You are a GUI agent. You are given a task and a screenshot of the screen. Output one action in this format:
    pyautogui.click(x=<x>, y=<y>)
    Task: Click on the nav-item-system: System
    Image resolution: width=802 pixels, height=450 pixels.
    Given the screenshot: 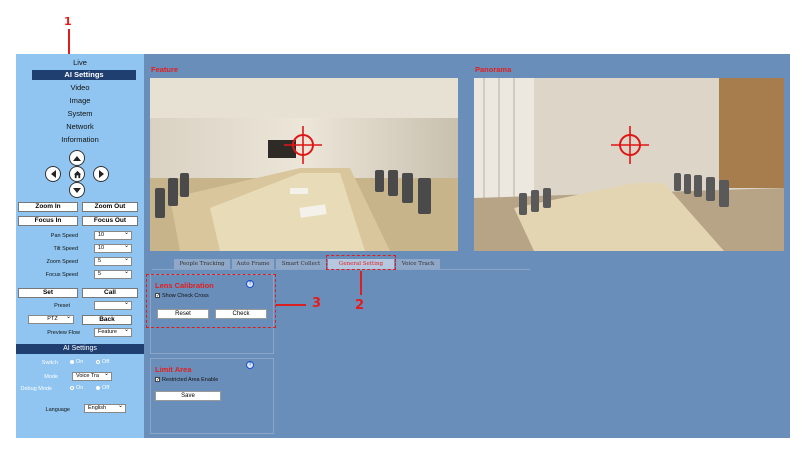 What is the action you would take?
    pyautogui.click(x=80, y=113)
    